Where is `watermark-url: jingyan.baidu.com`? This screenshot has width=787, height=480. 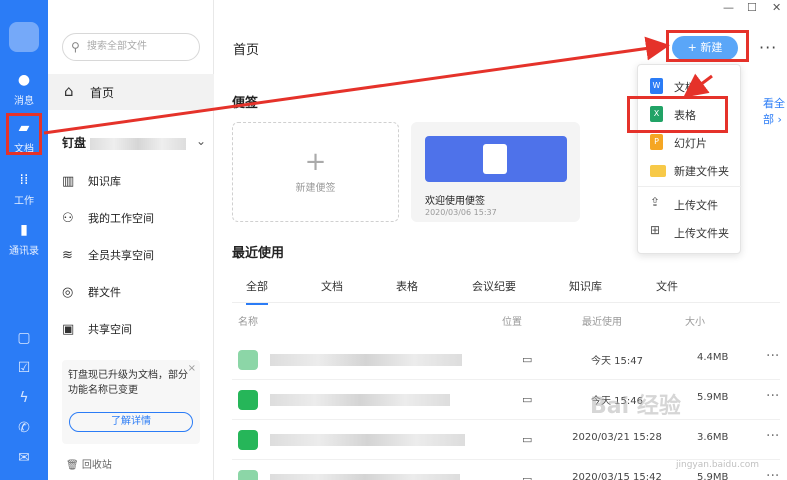
watermark-url: jingyan.baidu.com is located at coordinates (718, 465).